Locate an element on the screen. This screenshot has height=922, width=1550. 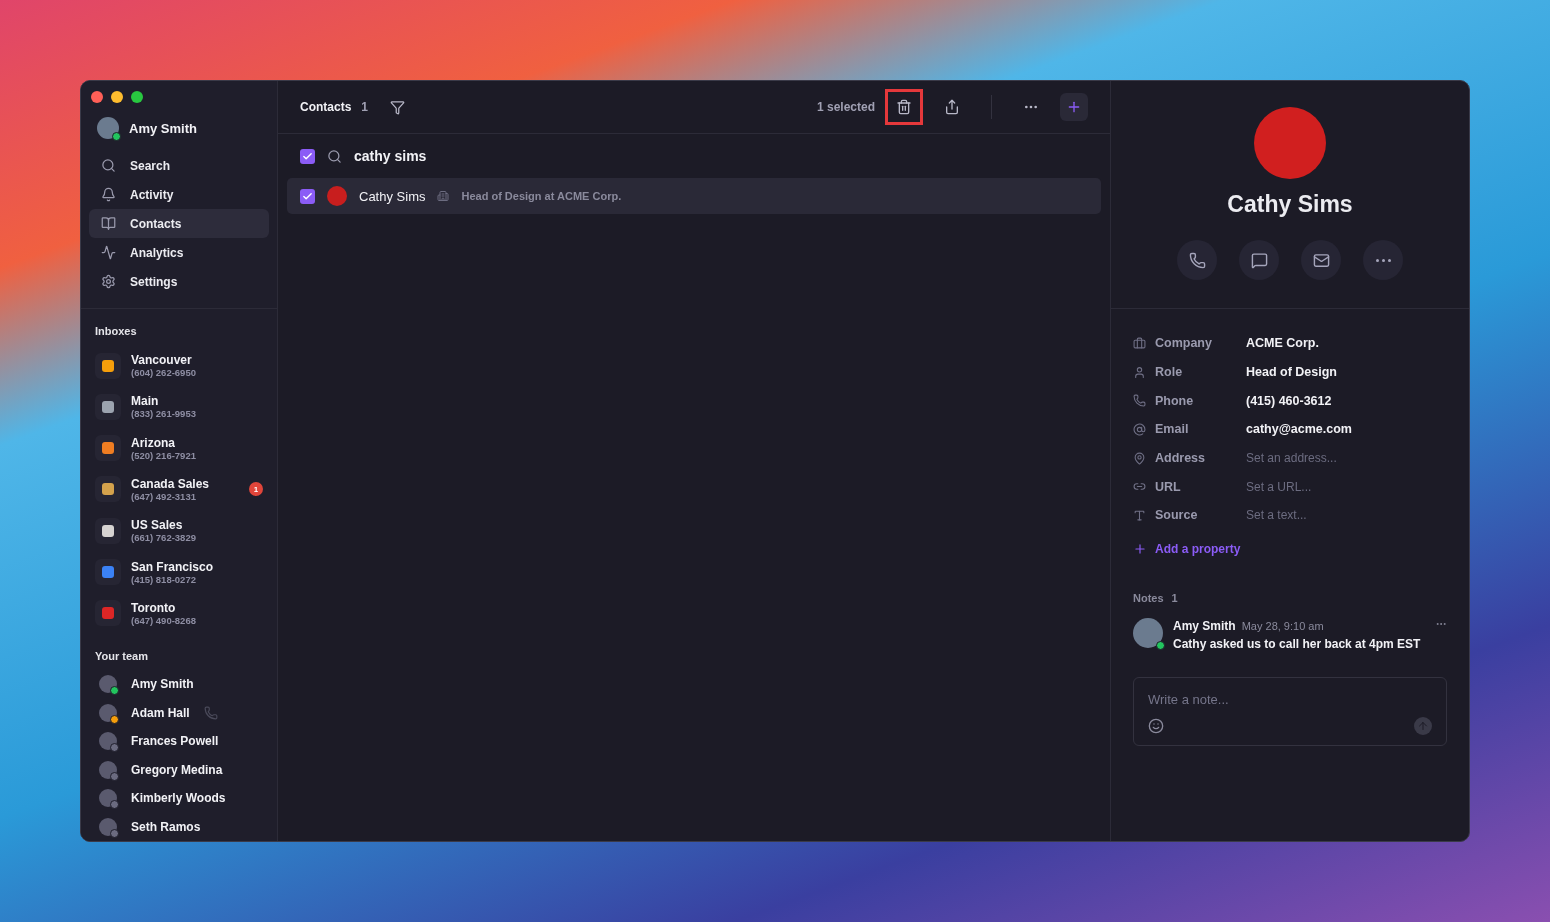
notes-count: 1 is located at coordinates (1174, 597).